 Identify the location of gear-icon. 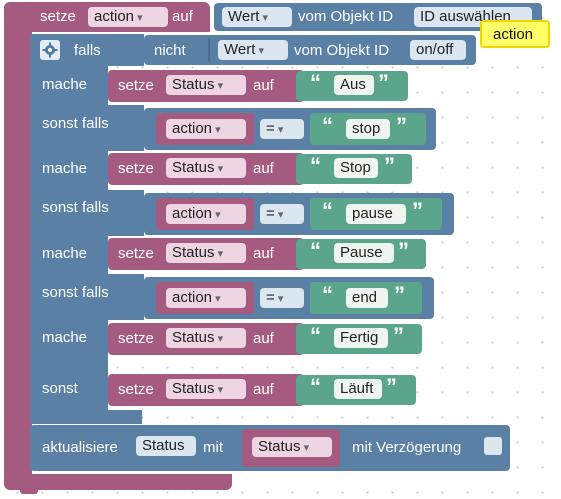
(50, 50).